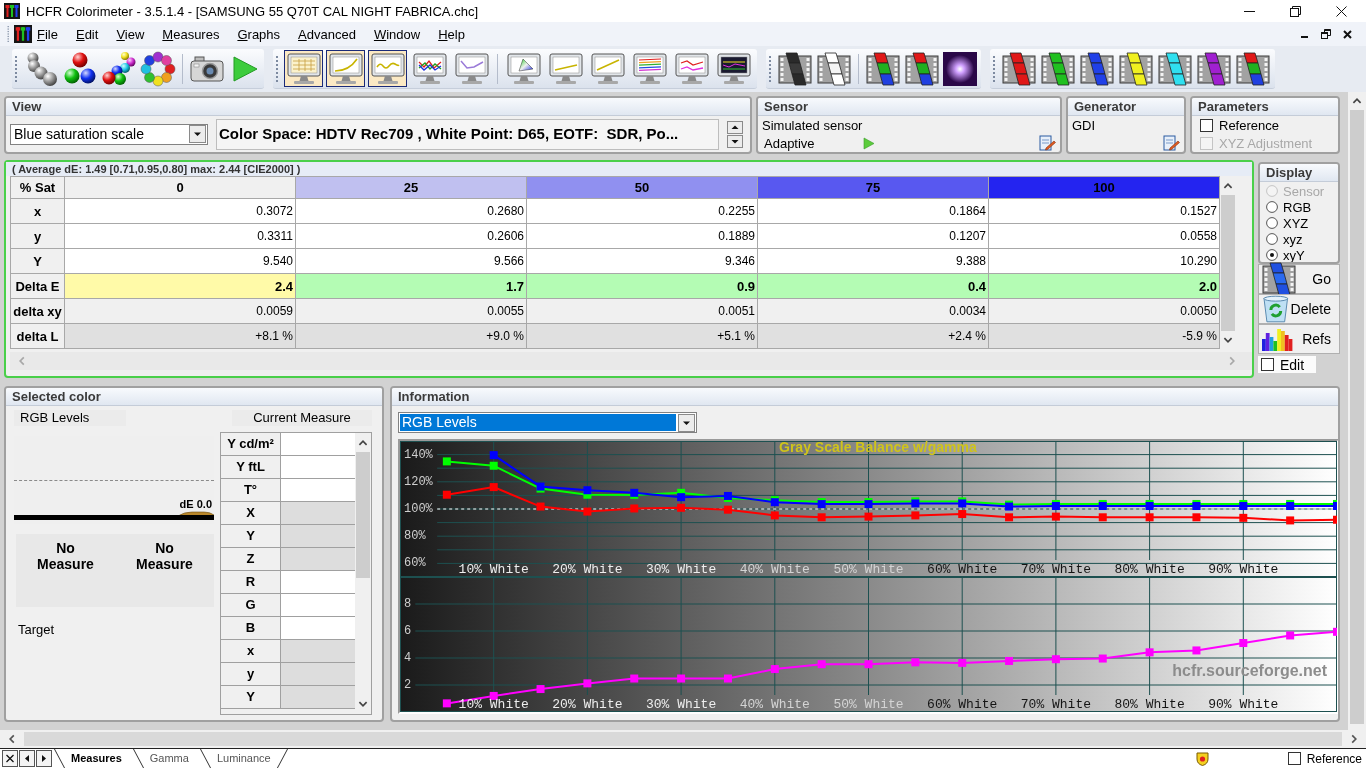 The height and width of the screenshot is (768, 1366). What do you see at coordinates (642, 187) in the screenshot?
I see `column-header: 50` at bounding box center [642, 187].